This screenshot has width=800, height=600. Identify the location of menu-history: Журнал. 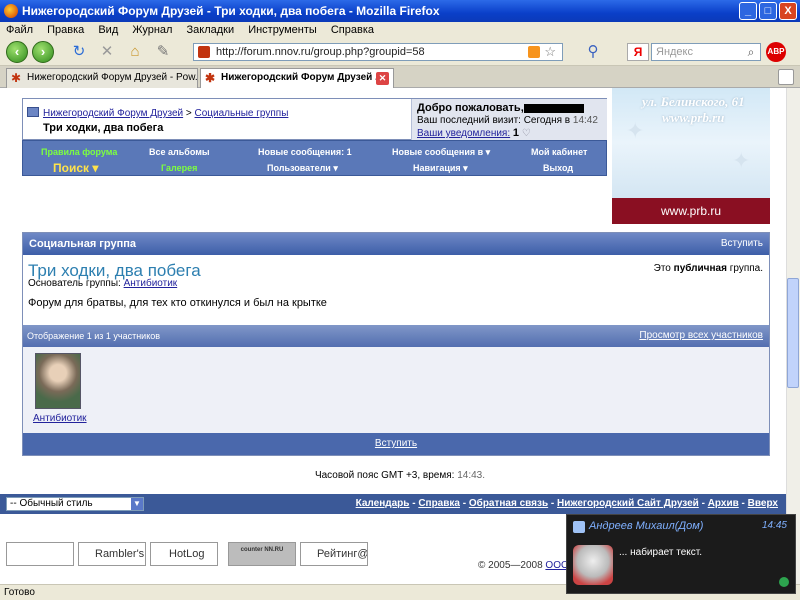
(152, 30).